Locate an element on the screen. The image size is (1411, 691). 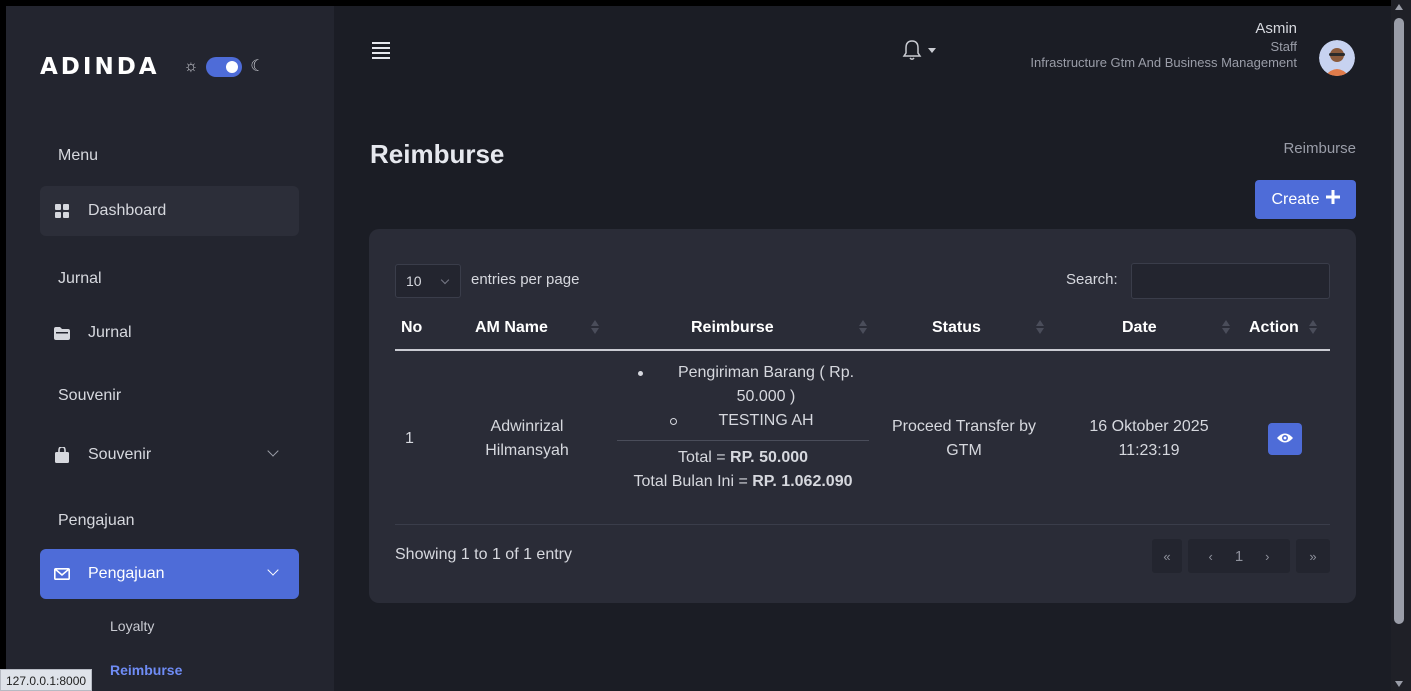
reimburse-item-line: 50.000 ) is located at coordinates (766, 396).